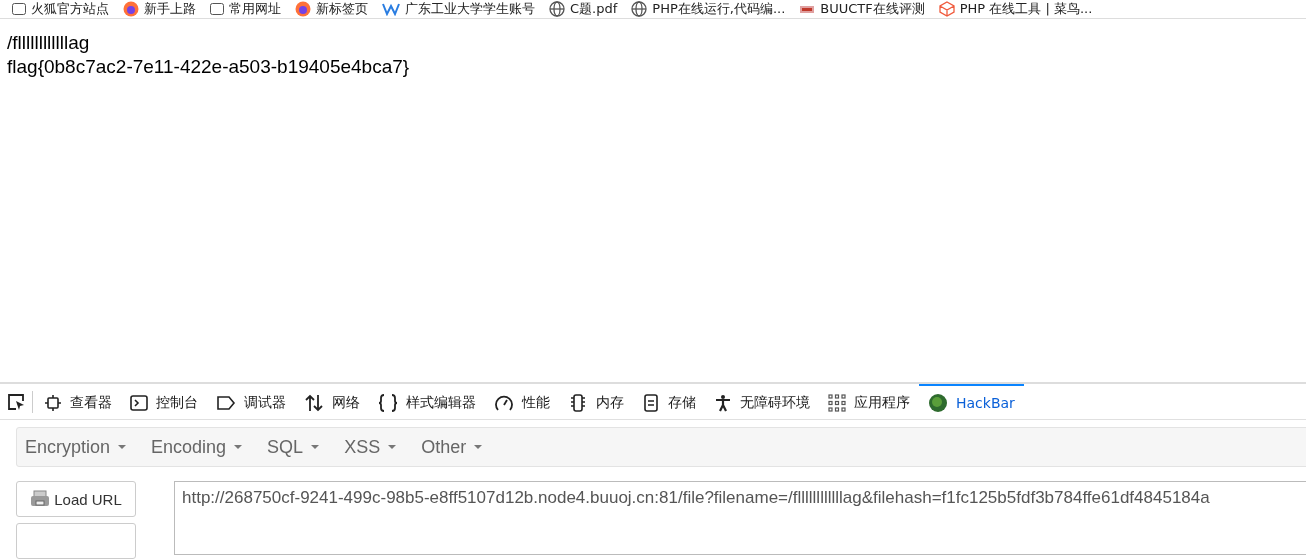 The width and height of the screenshot is (1306, 559). Describe the element at coordinates (869, 401) in the screenshot. I see `devtools-tab: 应用程序` at that location.